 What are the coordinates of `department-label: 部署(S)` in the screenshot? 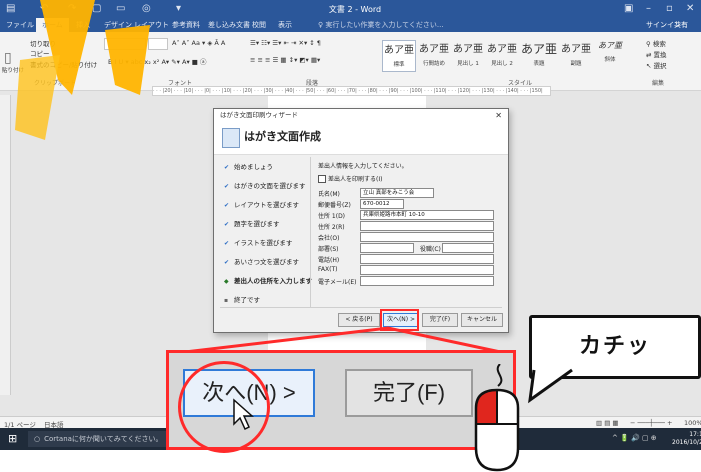 It's located at (328, 249).